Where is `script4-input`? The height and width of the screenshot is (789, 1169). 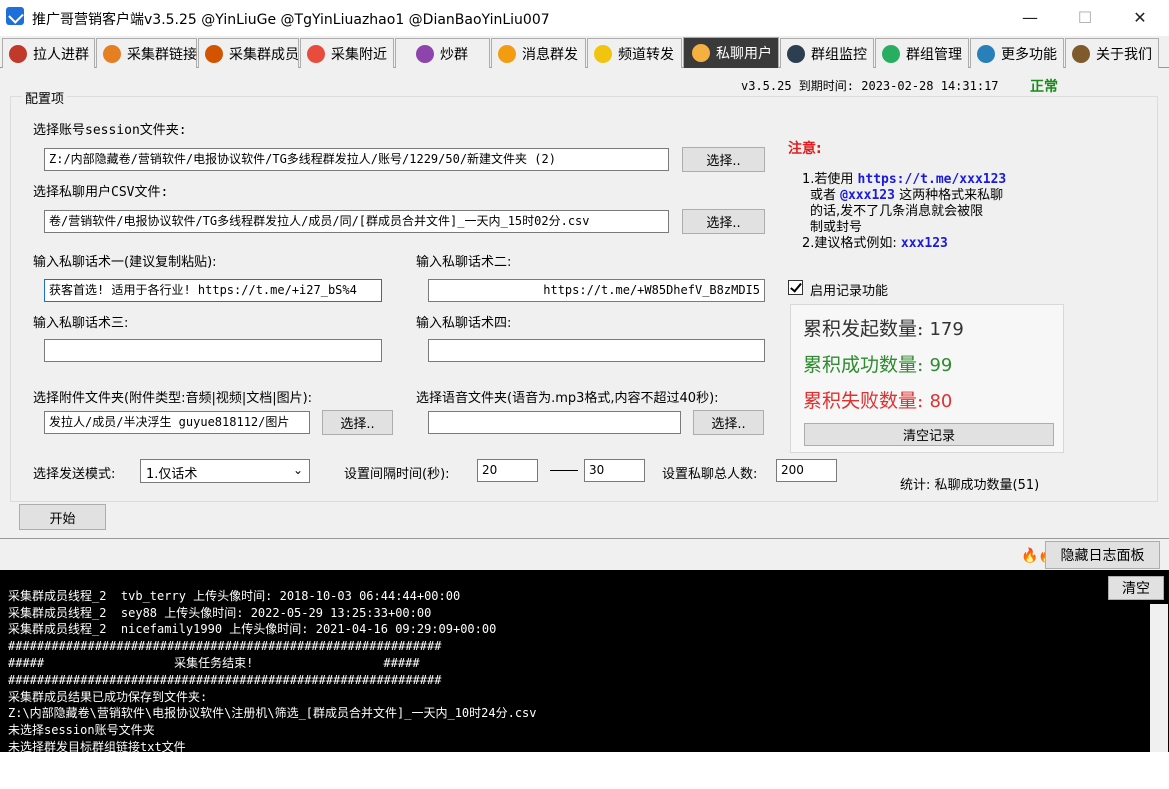 script4-input is located at coordinates (596, 350).